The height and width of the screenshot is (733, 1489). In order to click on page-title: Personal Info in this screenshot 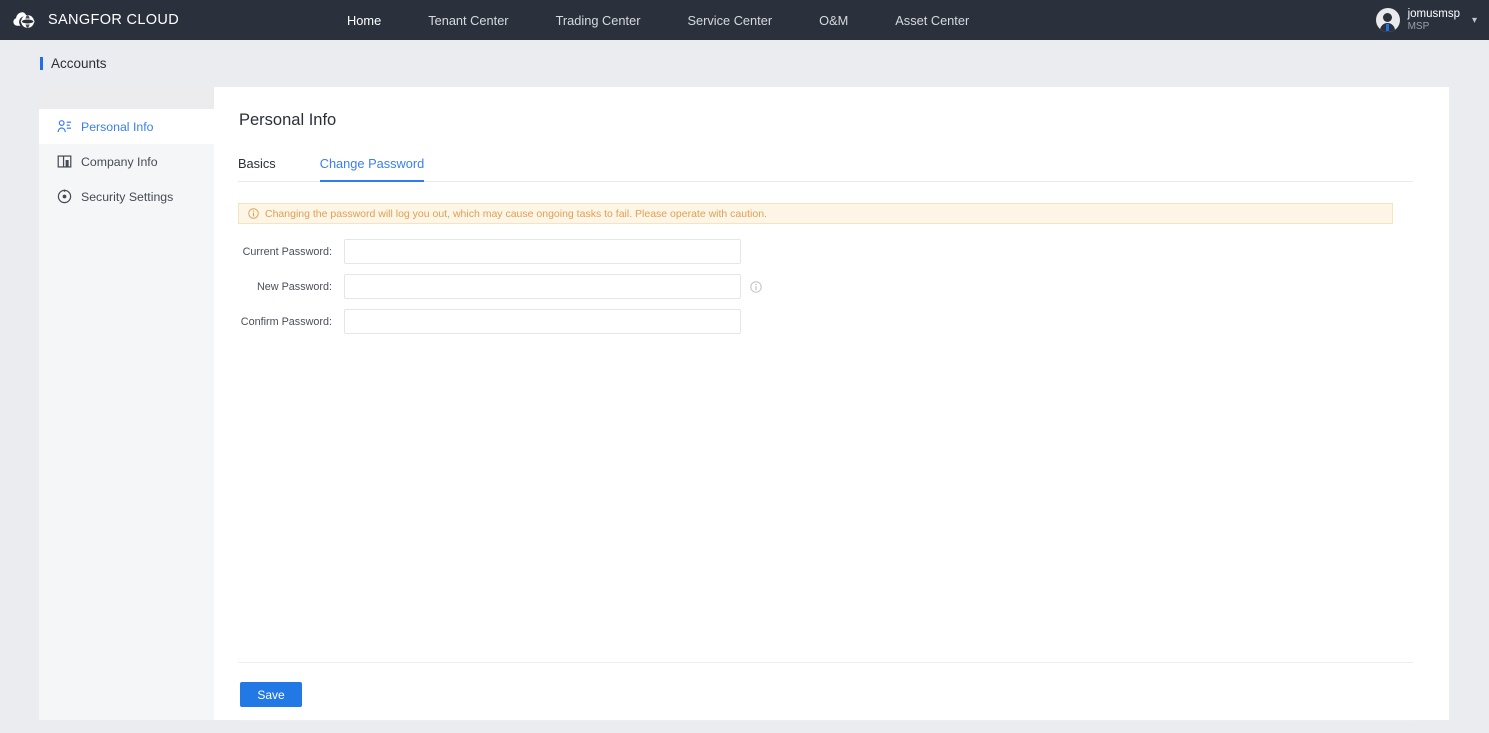, I will do `click(288, 120)`.